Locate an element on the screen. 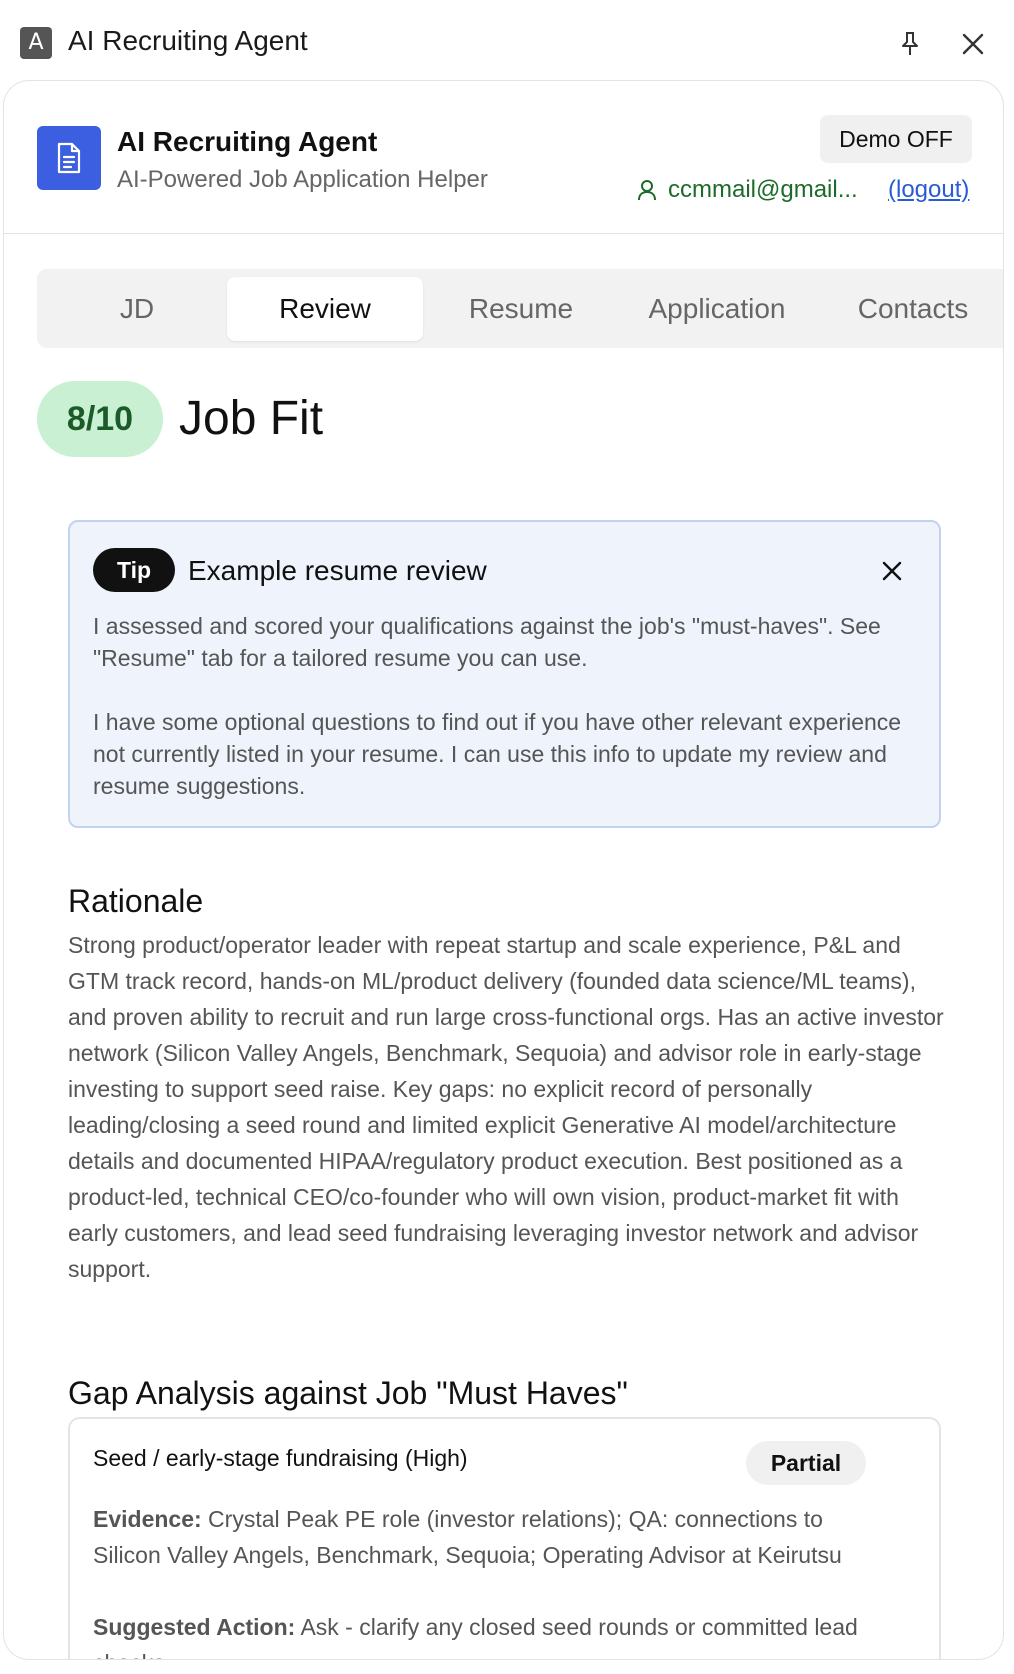 This screenshot has height=1674, width=1014. app-subtitle: AI-Powered Job Application Helper is located at coordinates (302, 179).